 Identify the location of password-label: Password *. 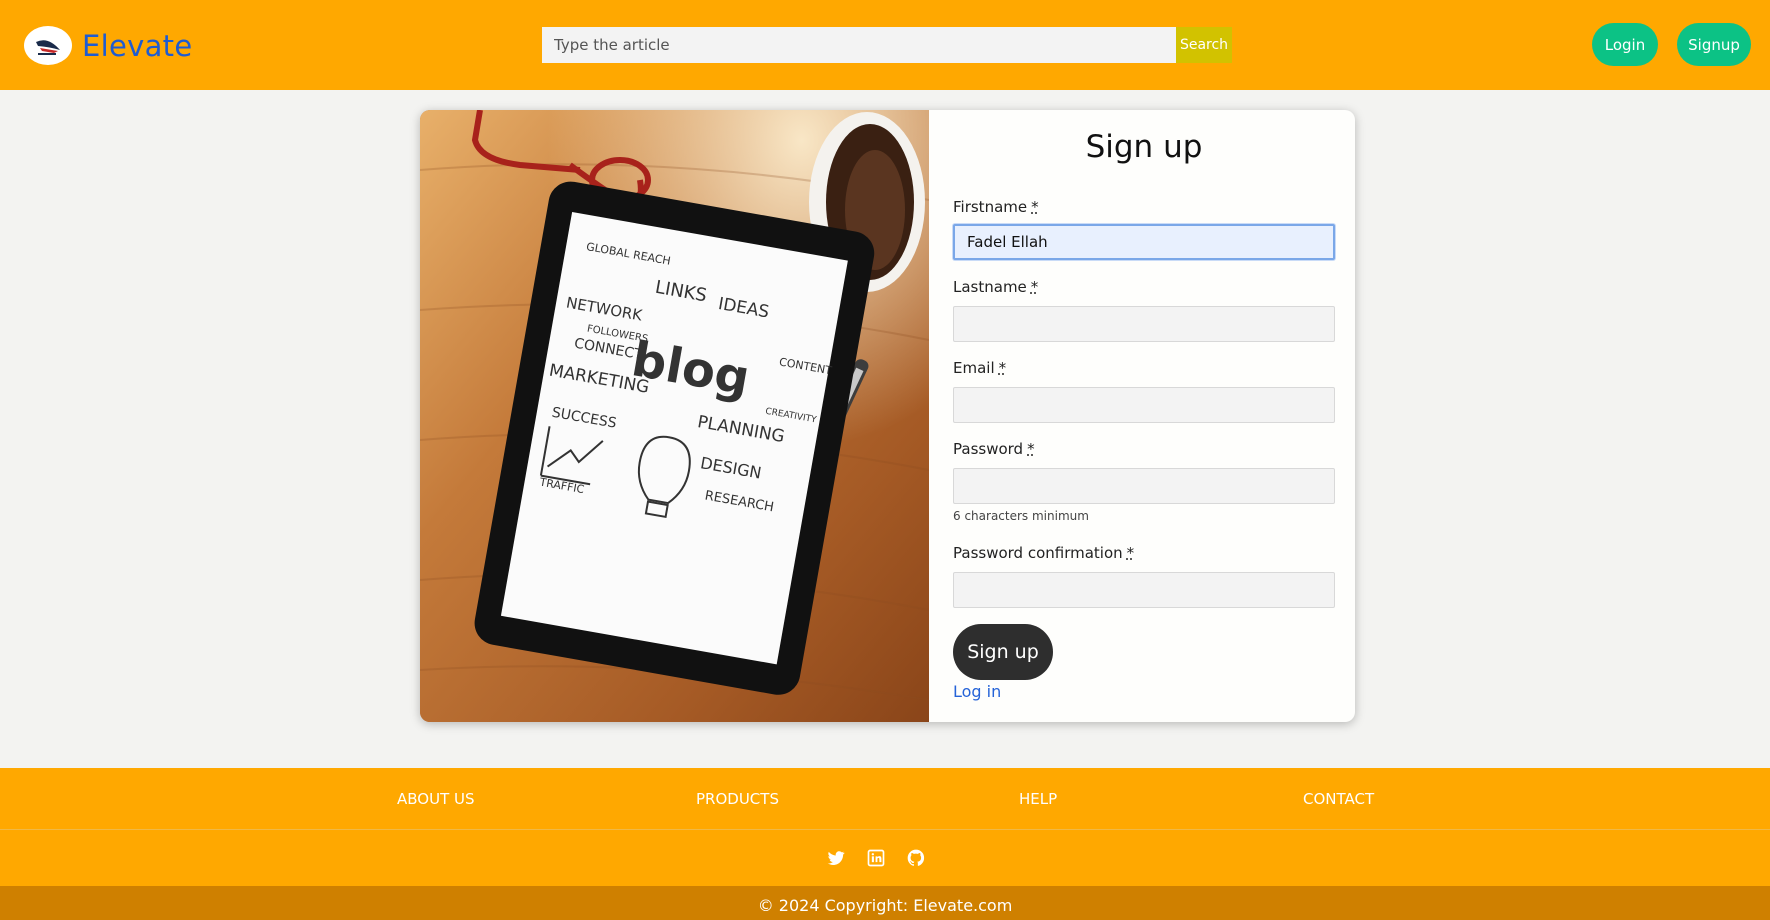
(994, 449).